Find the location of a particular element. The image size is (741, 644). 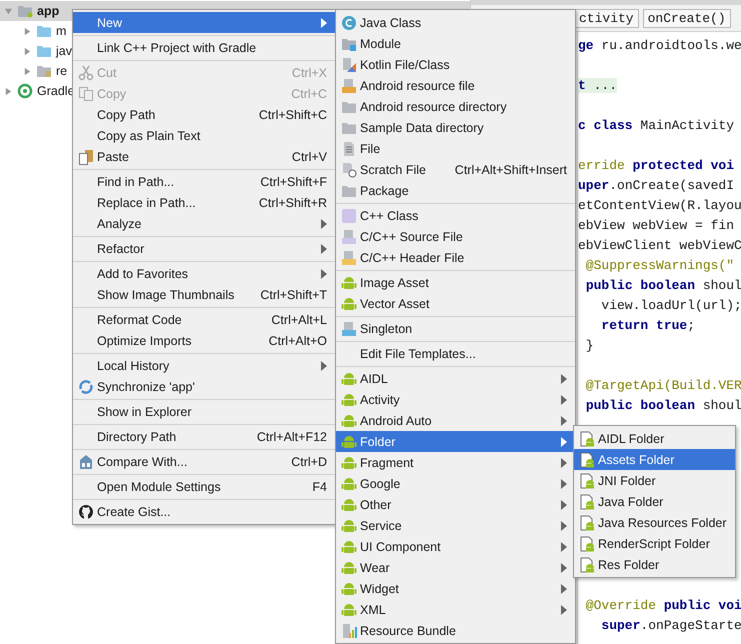

code-line: etContentView(R.layou is located at coordinates (659, 206).